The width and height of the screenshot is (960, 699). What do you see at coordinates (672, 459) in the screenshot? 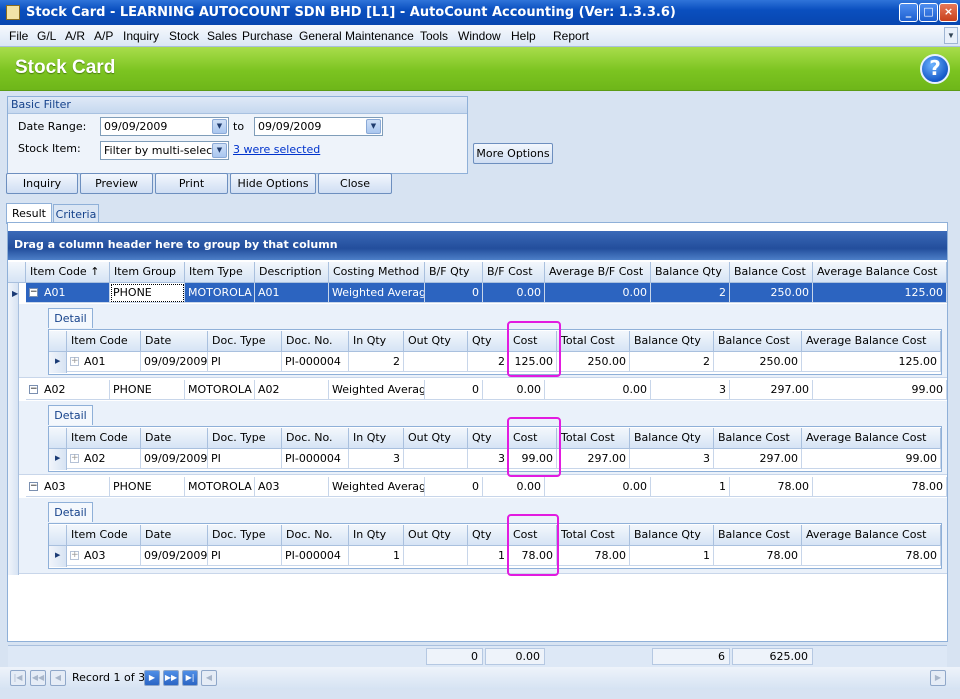
I see `detail-cell-balance-qty: 3` at bounding box center [672, 459].